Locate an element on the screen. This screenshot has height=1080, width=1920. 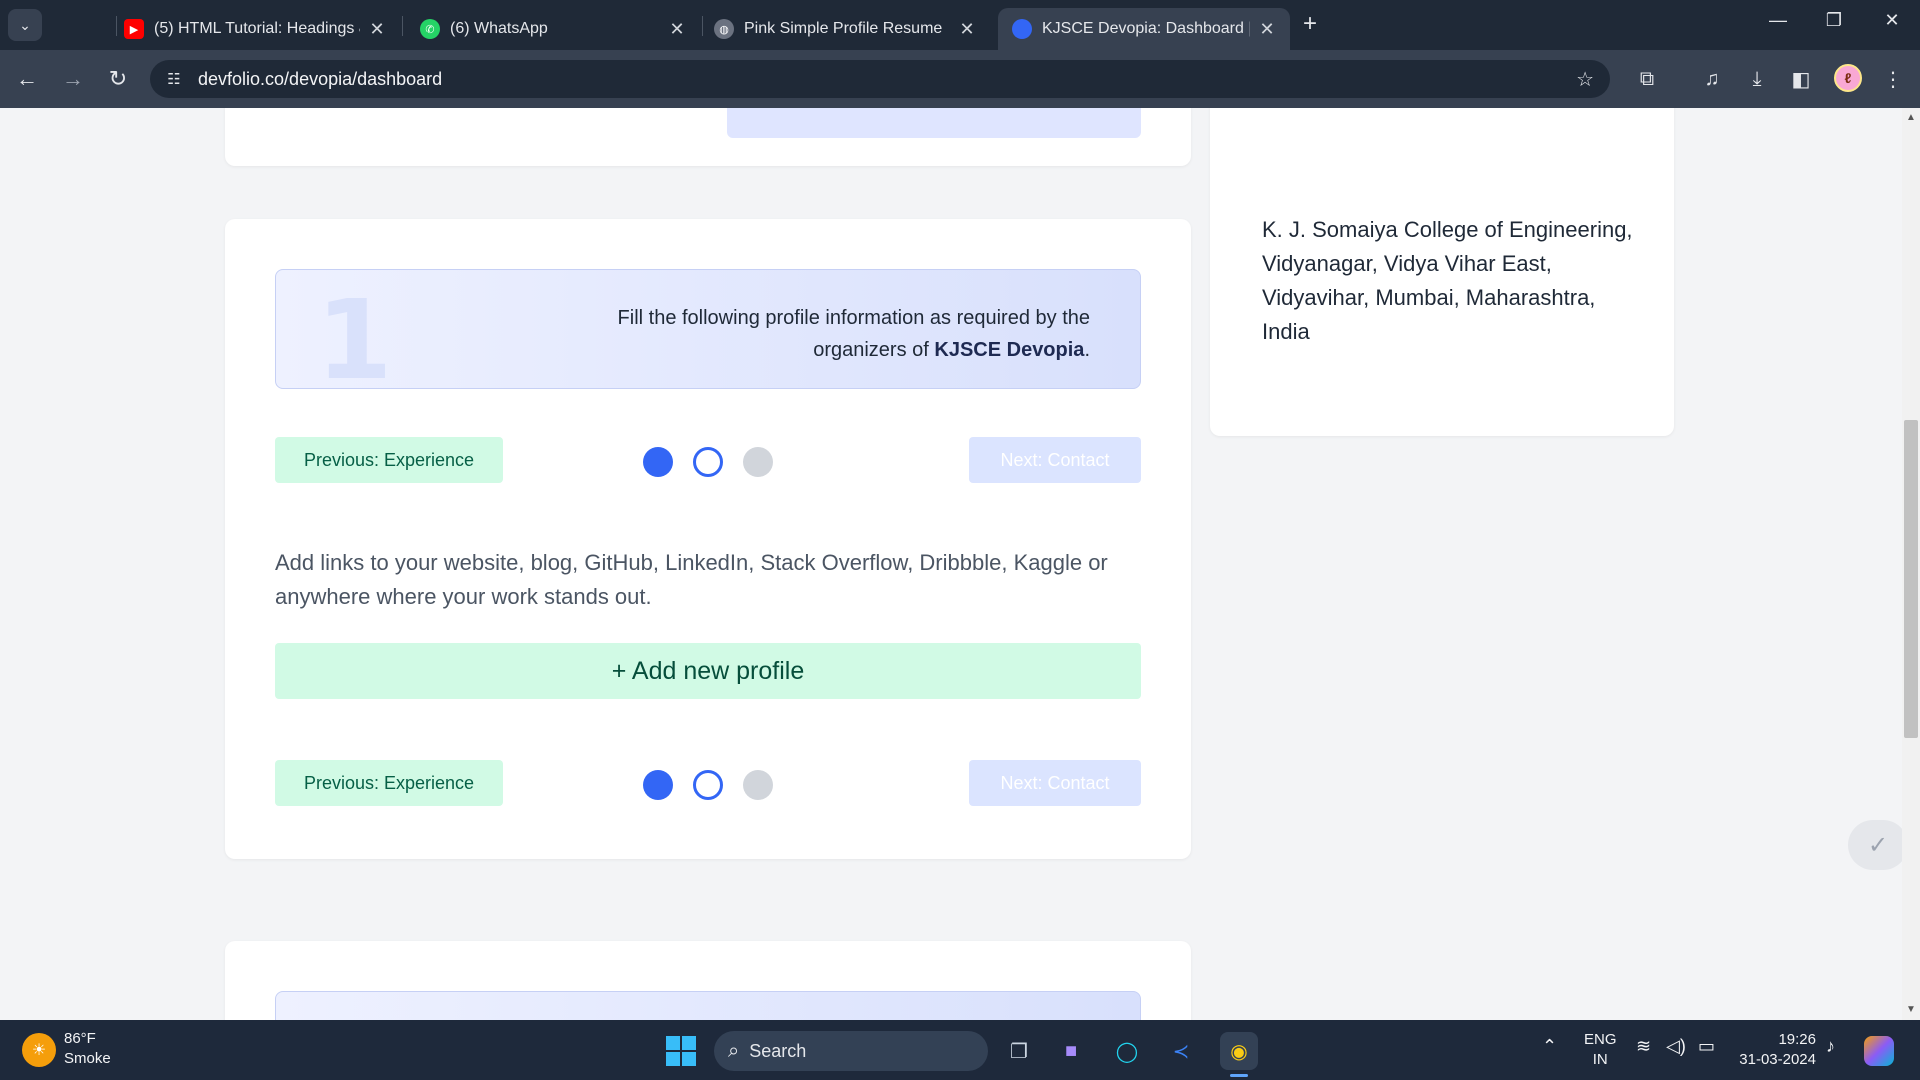
taskbar-search: ⌕ Search is located at coordinates (851, 1051).